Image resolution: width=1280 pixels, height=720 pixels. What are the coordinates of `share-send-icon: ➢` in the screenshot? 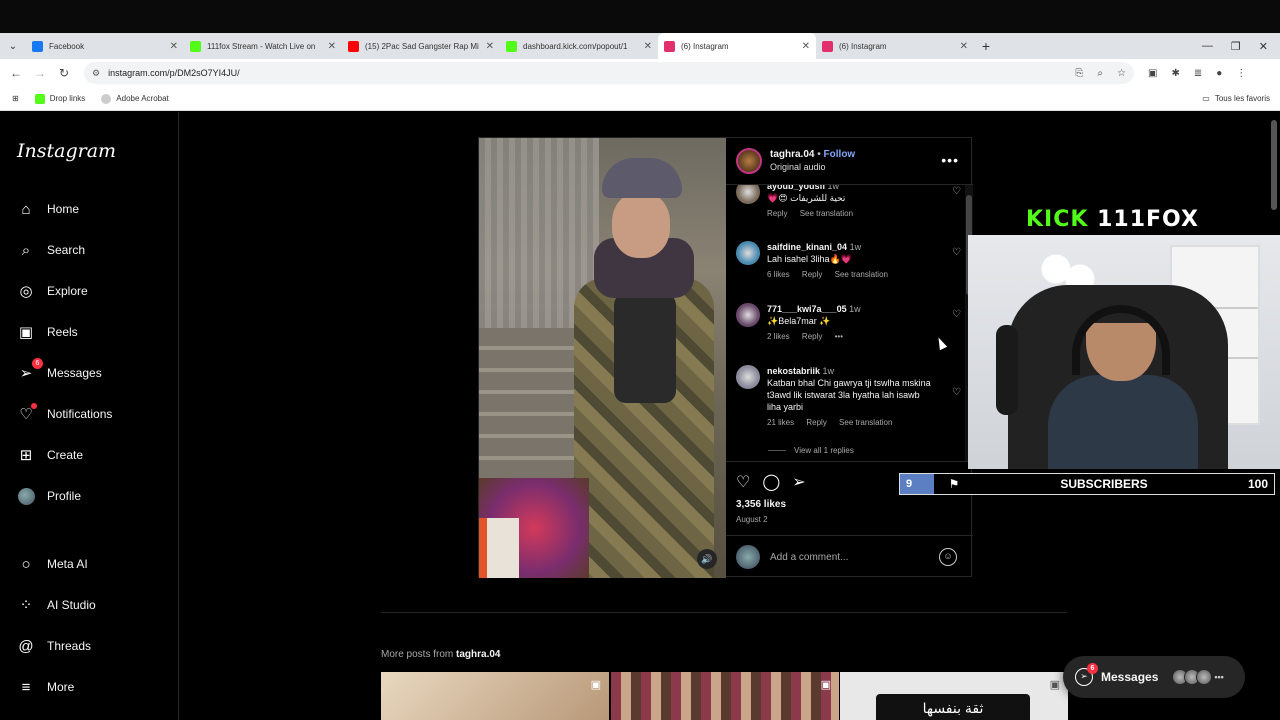 It's located at (798, 482).